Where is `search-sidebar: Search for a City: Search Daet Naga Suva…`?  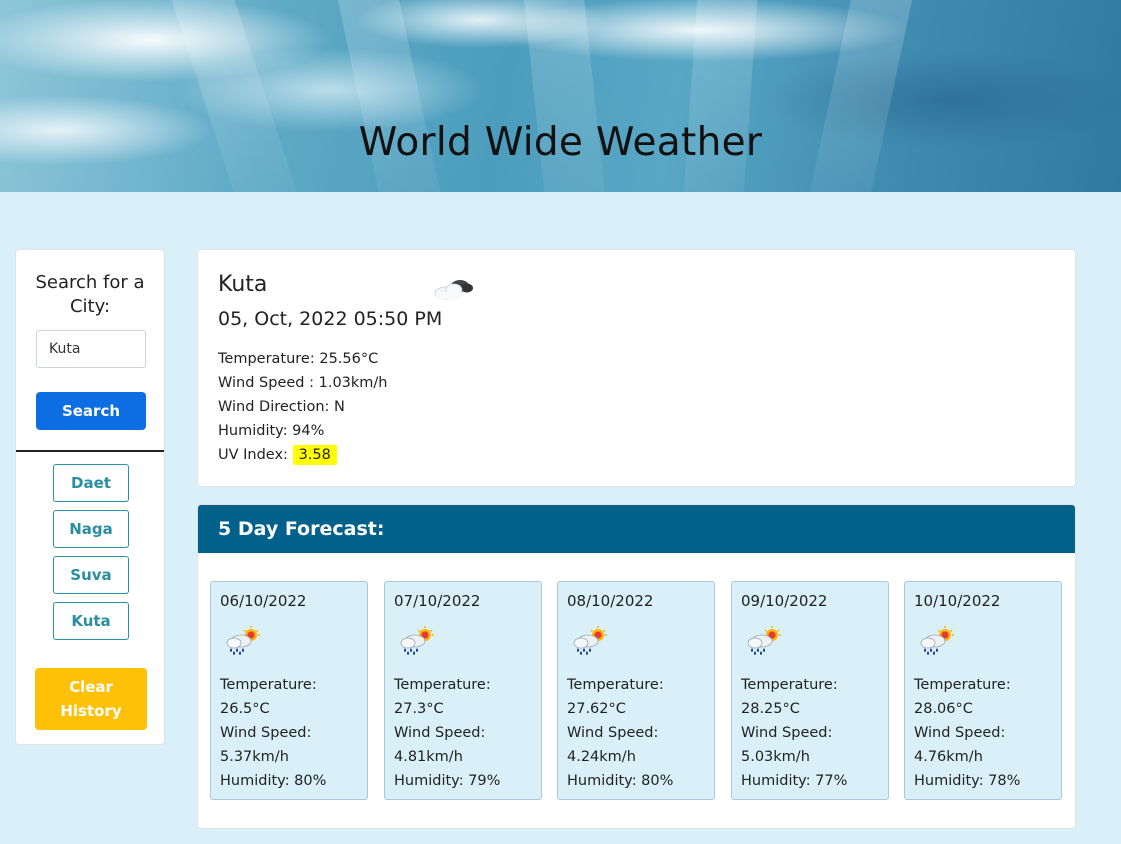 search-sidebar: Search for a City: Search Daet Naga Suva… is located at coordinates (90, 497).